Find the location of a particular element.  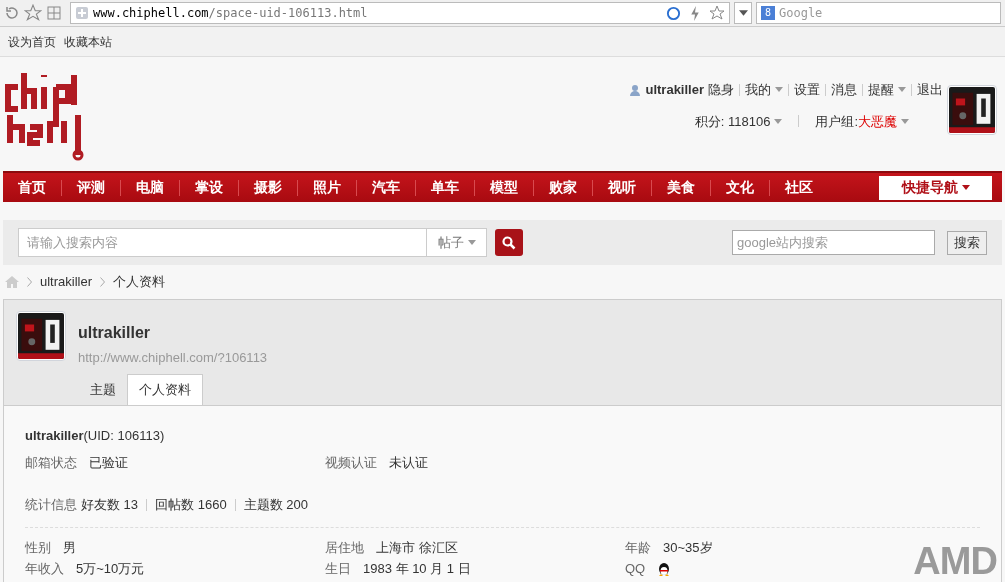

nav-item: 摄影 is located at coordinates (268, 187).